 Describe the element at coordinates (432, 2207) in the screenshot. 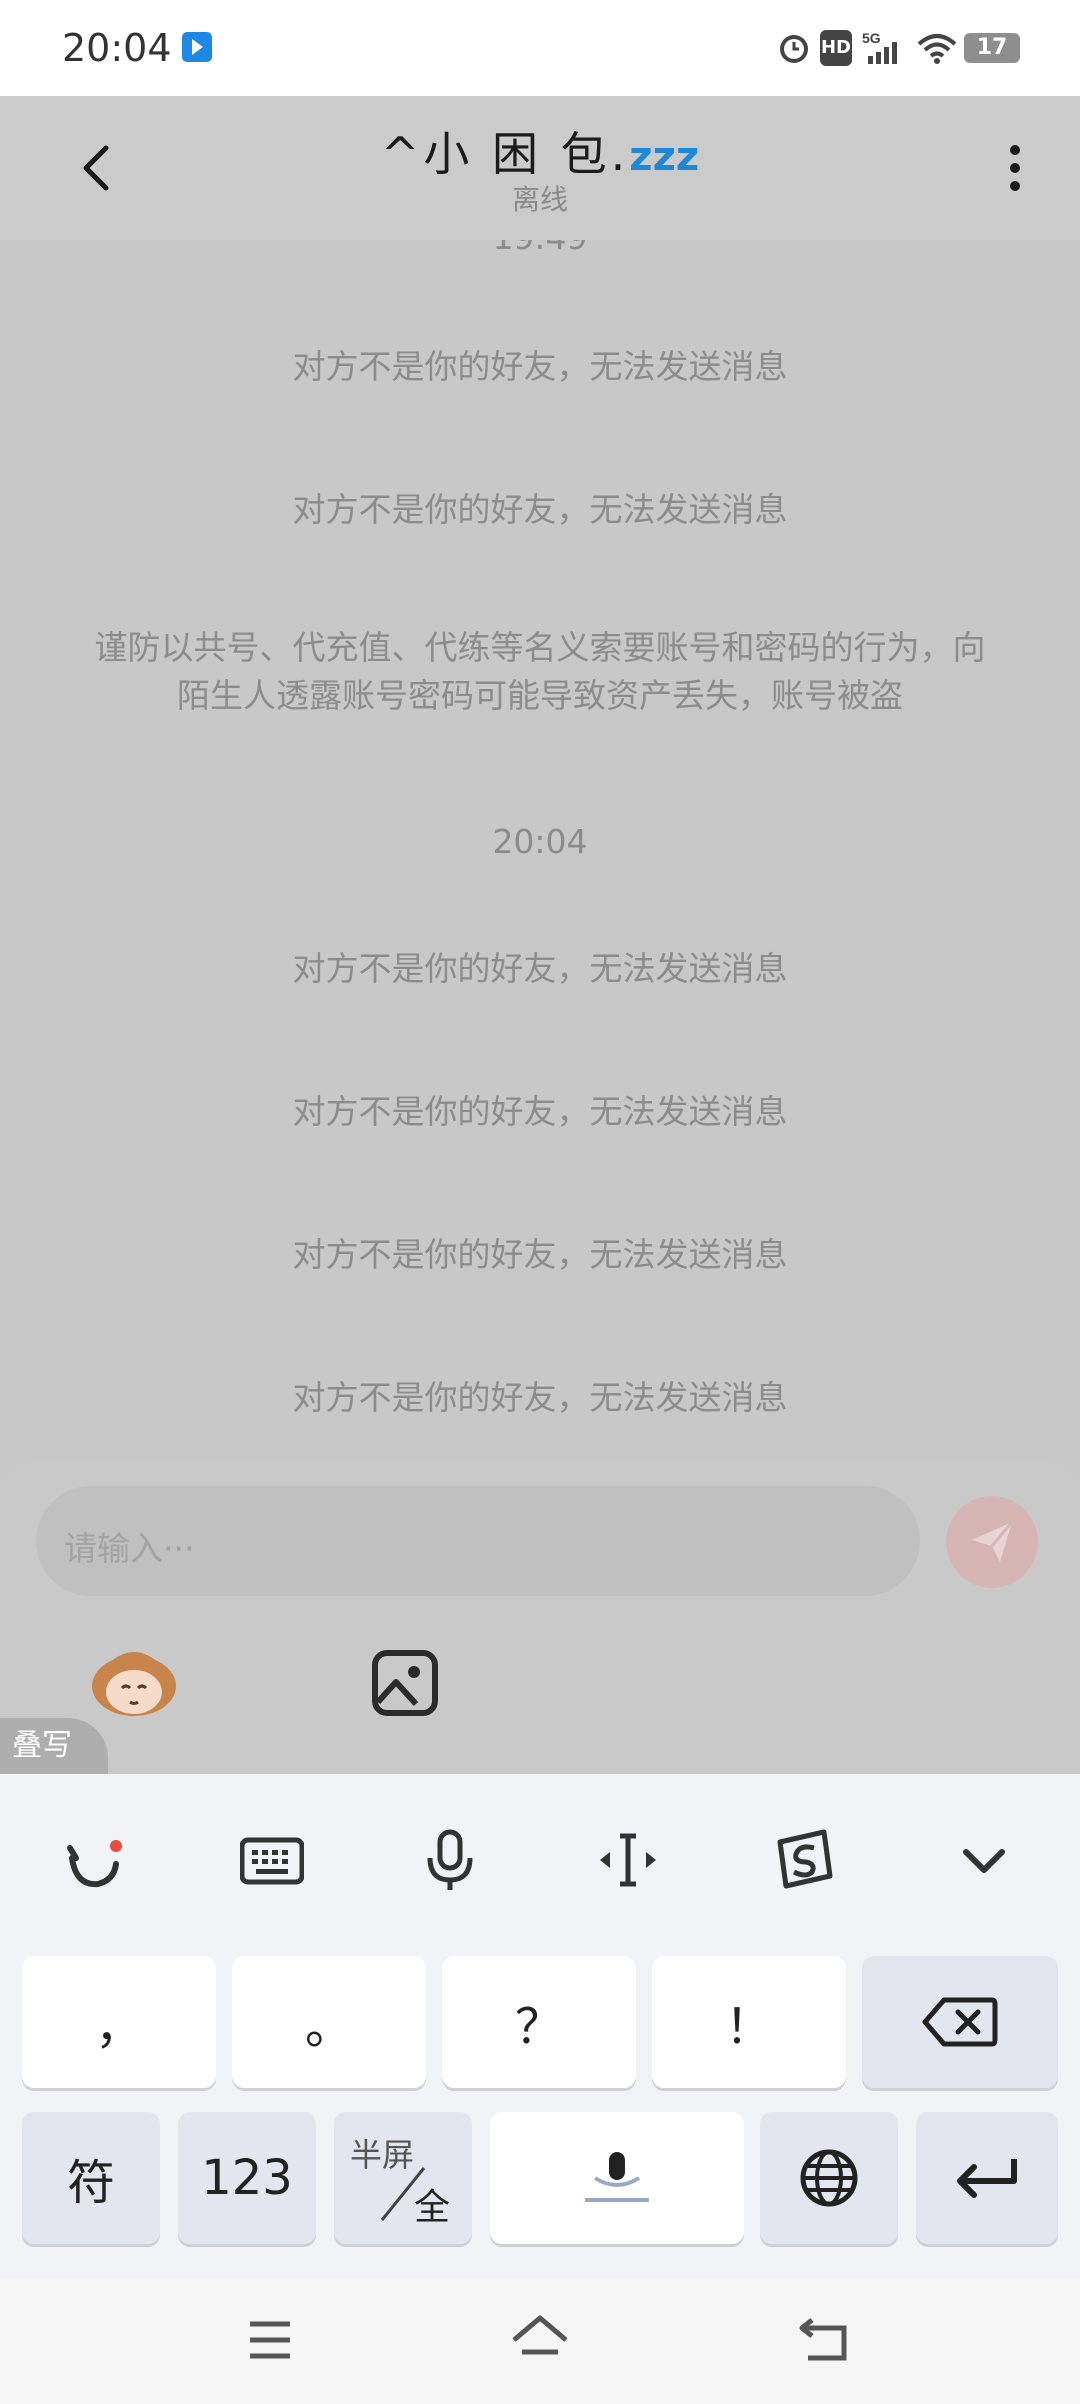

I see `full-width-label: 全` at that location.